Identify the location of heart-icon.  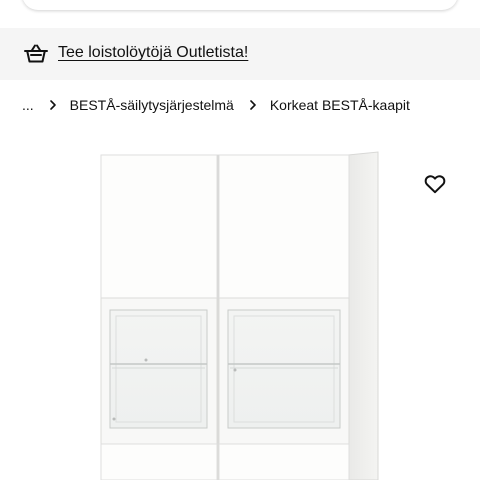
(435, 186).